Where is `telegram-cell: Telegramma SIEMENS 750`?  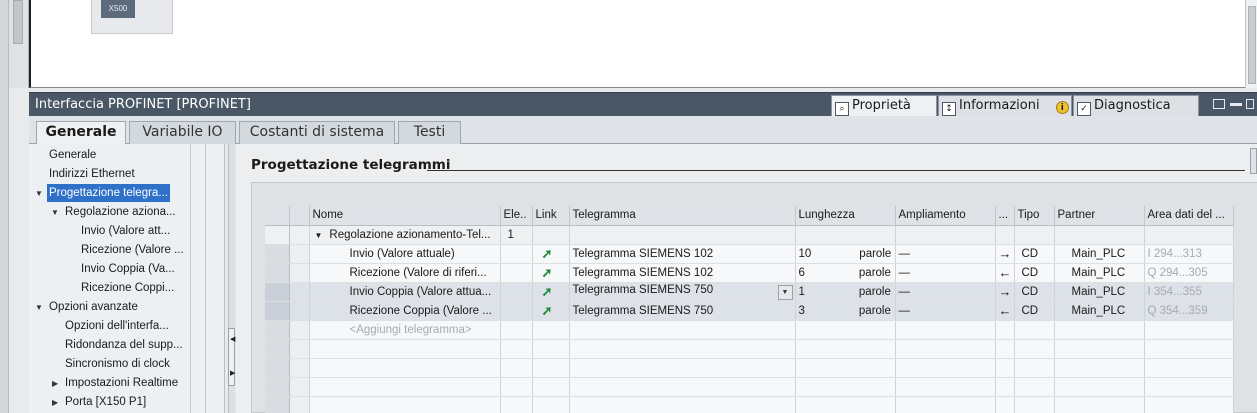 telegram-cell: Telegramma SIEMENS 750 is located at coordinates (682, 311).